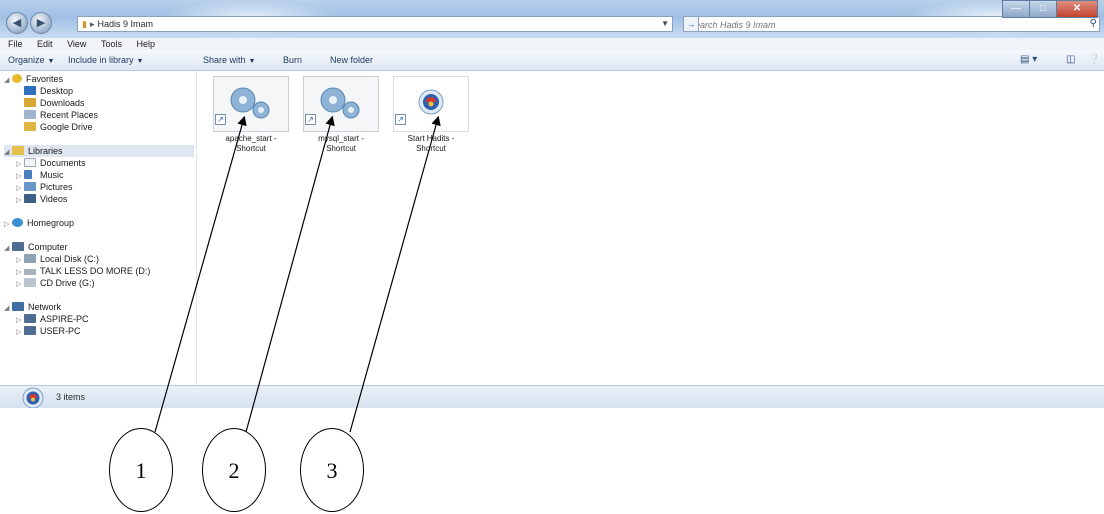  Describe the element at coordinates (28, 174) in the screenshot. I see `music-icon` at that location.